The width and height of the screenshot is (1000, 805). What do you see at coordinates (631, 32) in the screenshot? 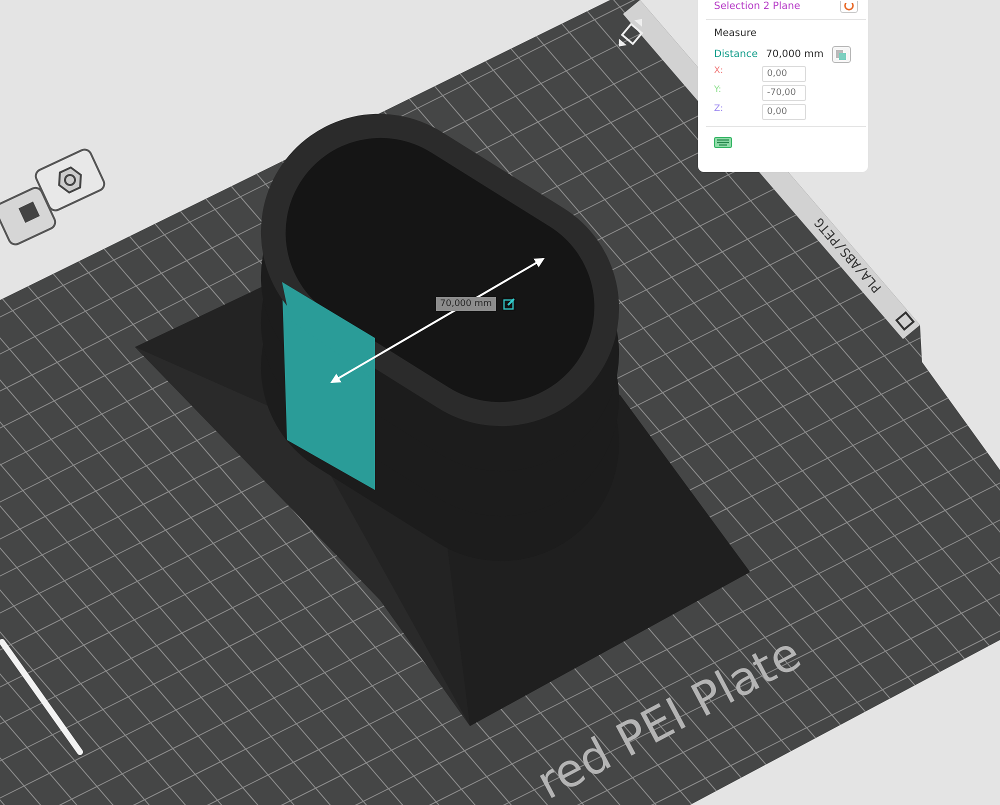
I see `view-toolbar-icon` at bounding box center [631, 32].